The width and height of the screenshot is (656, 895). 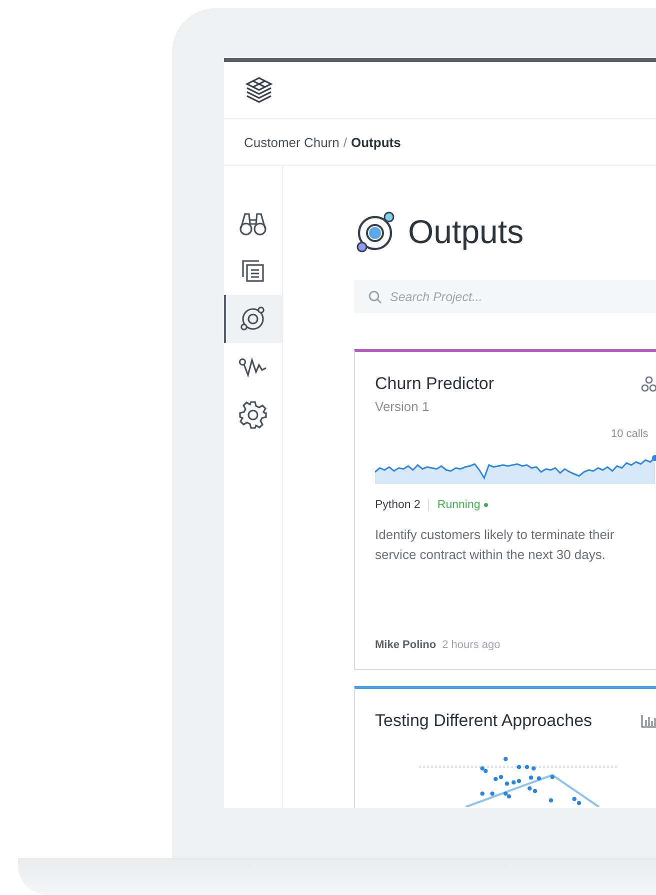 I want to click on status-label: Running, so click(x=458, y=505).